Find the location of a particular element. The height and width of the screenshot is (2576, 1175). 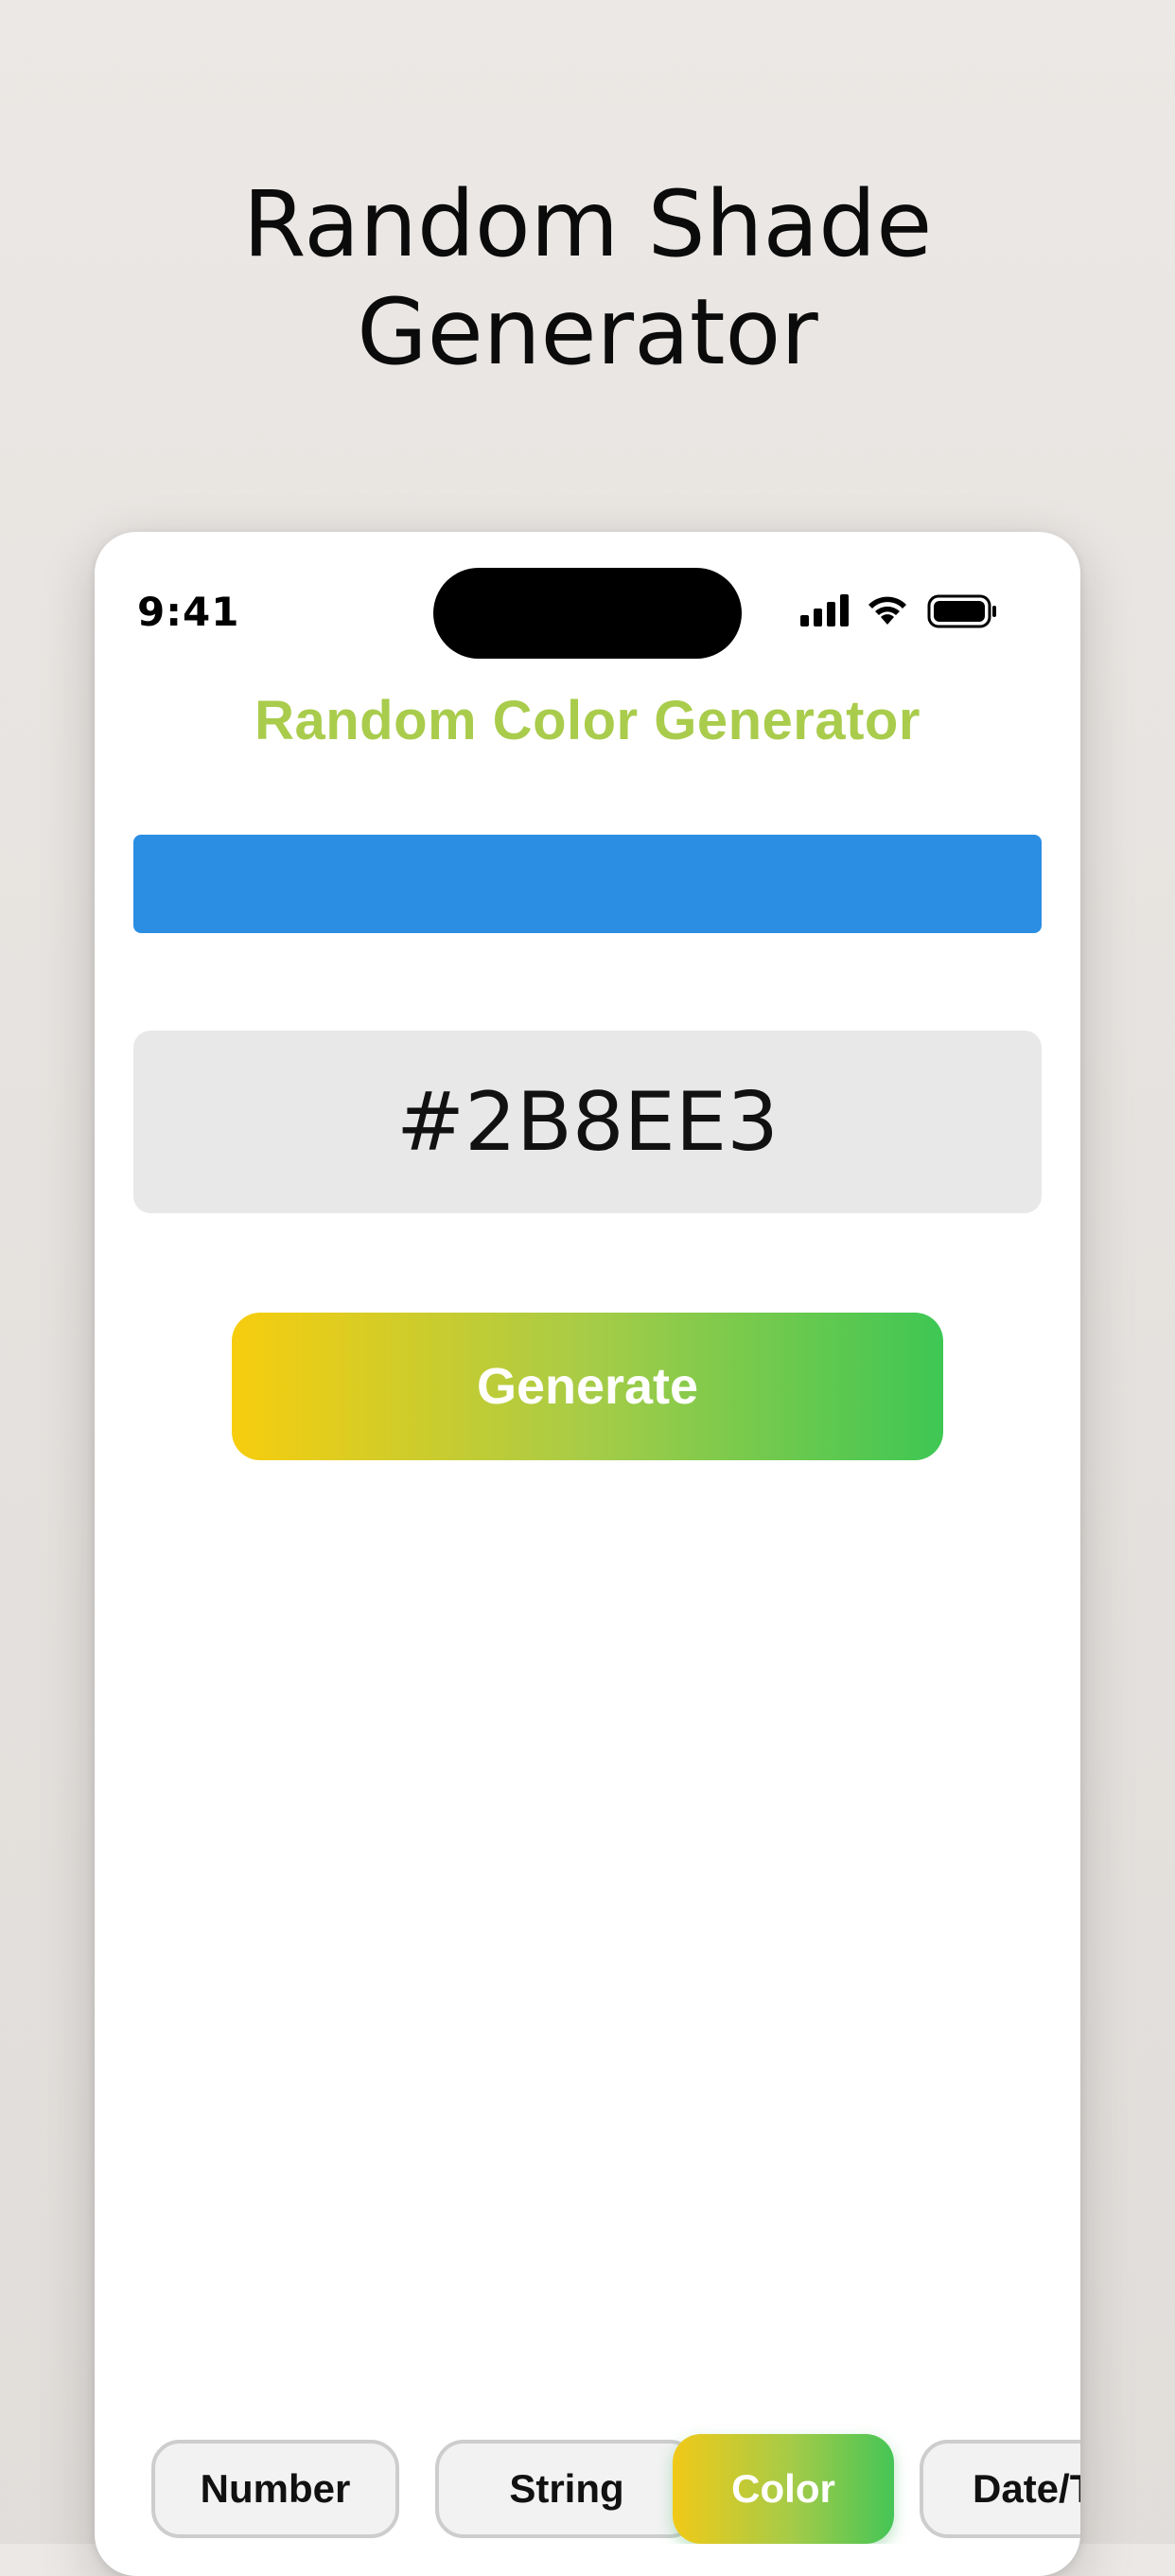

status-icons is located at coordinates (900, 613).